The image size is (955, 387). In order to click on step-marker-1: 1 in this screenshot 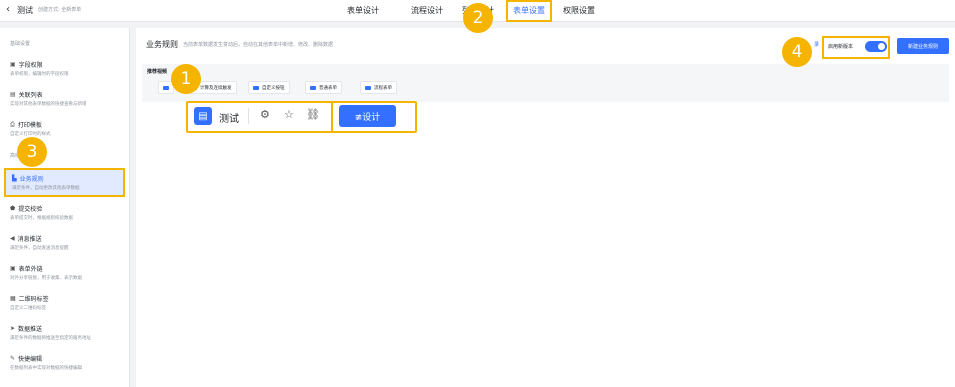, I will do `click(186, 79)`.